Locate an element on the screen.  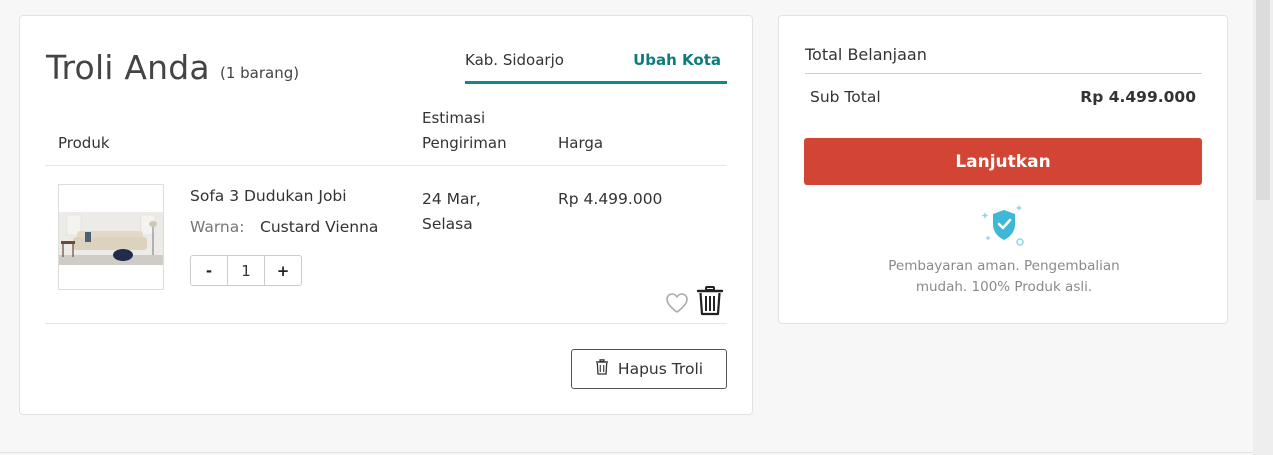
scrollbar-thumb is located at coordinates (1263, 100).